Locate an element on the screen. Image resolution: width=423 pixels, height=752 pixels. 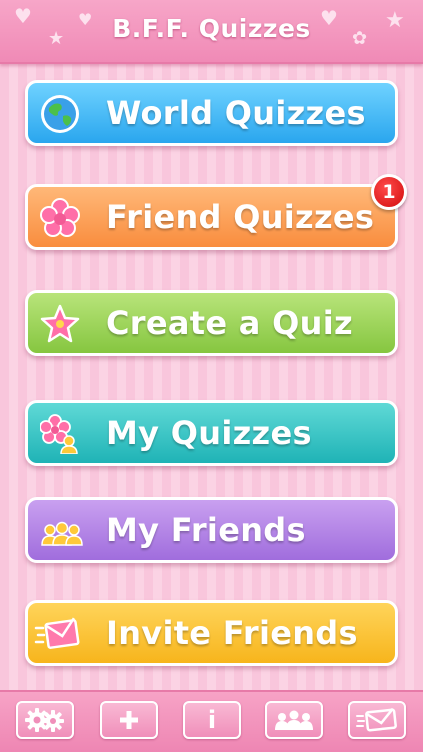
info-label: i is located at coordinates (212, 720).